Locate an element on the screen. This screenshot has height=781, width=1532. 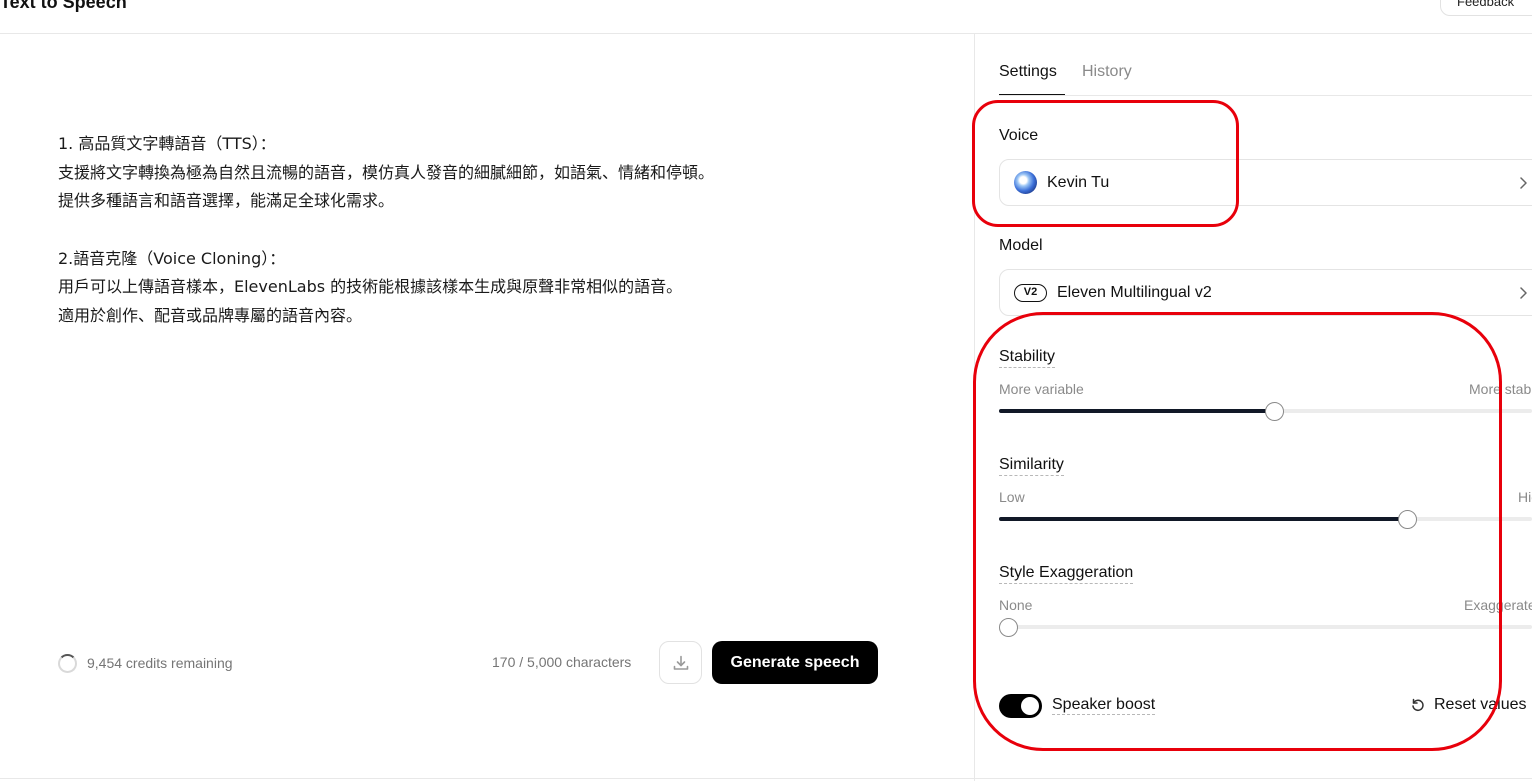
tab-settings: Settings is located at coordinates (1028, 72).